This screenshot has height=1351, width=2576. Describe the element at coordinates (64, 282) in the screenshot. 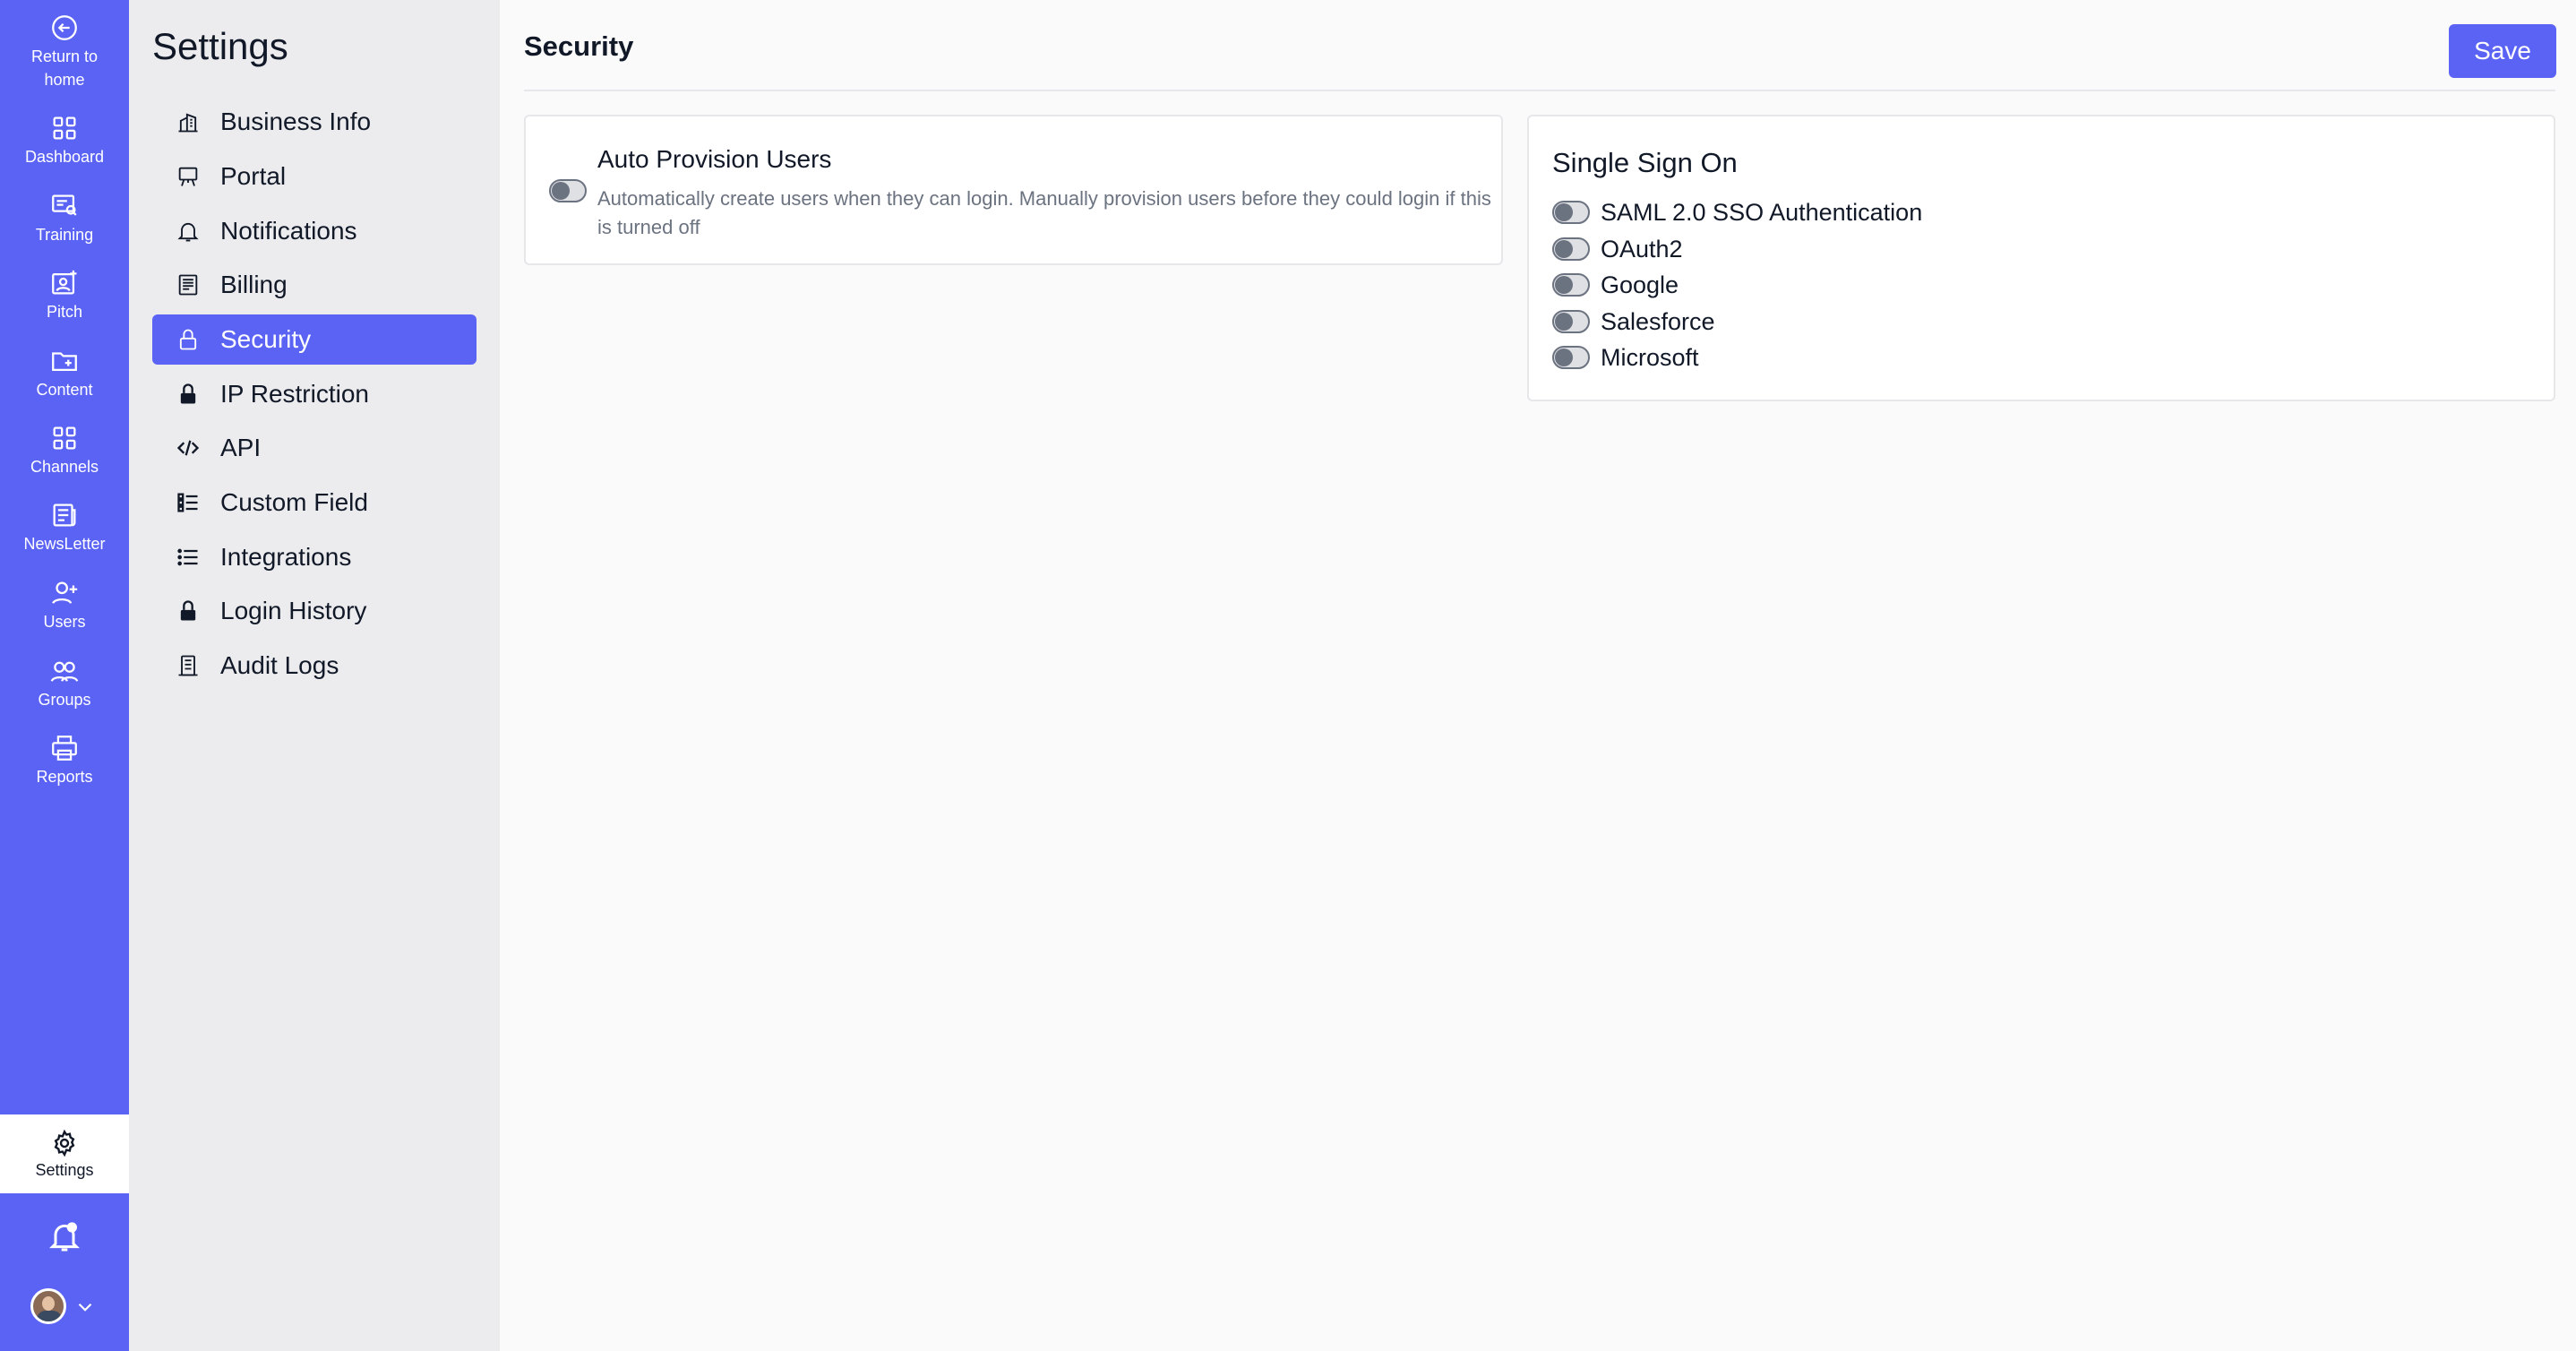

I see `pitch-icon` at that location.